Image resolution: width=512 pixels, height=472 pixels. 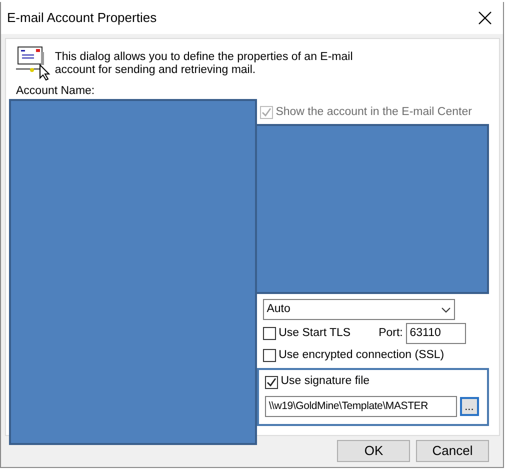 What do you see at coordinates (436, 333) in the screenshot?
I see `port-field: 63110` at bounding box center [436, 333].